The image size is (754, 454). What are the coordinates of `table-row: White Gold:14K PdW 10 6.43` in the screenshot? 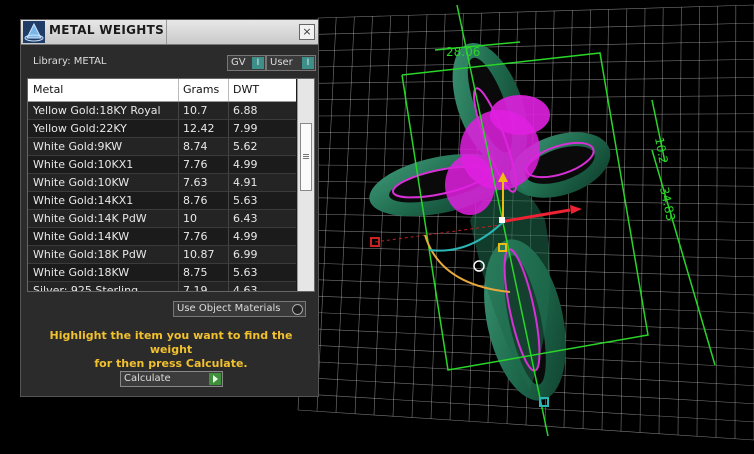 It's located at (162, 219).